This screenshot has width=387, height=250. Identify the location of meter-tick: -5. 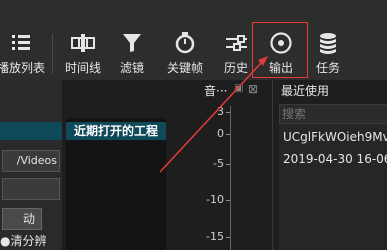
(218, 163).